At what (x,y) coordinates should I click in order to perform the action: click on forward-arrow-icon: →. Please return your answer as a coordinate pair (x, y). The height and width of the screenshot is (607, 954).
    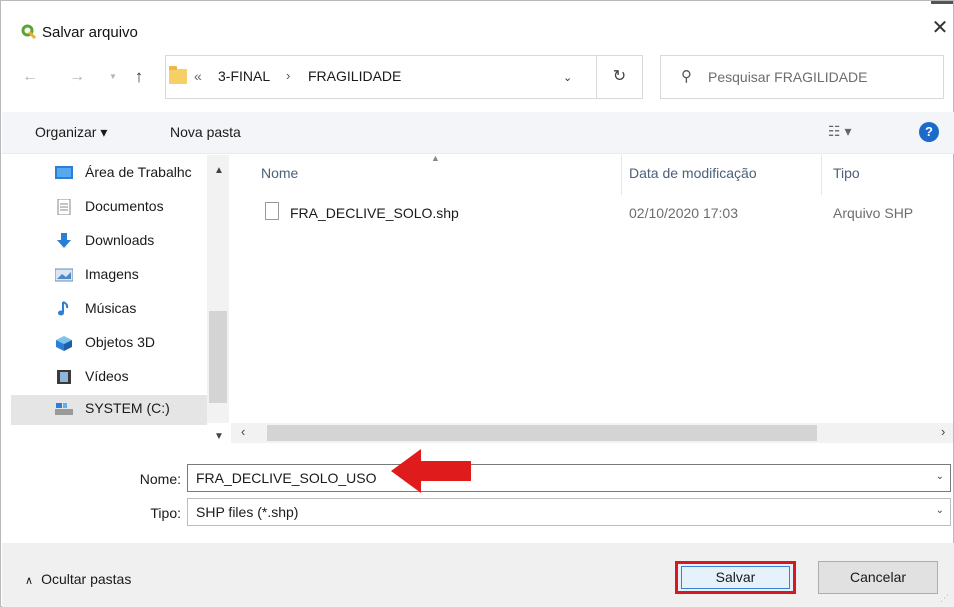
    Looking at the image, I should click on (77, 77).